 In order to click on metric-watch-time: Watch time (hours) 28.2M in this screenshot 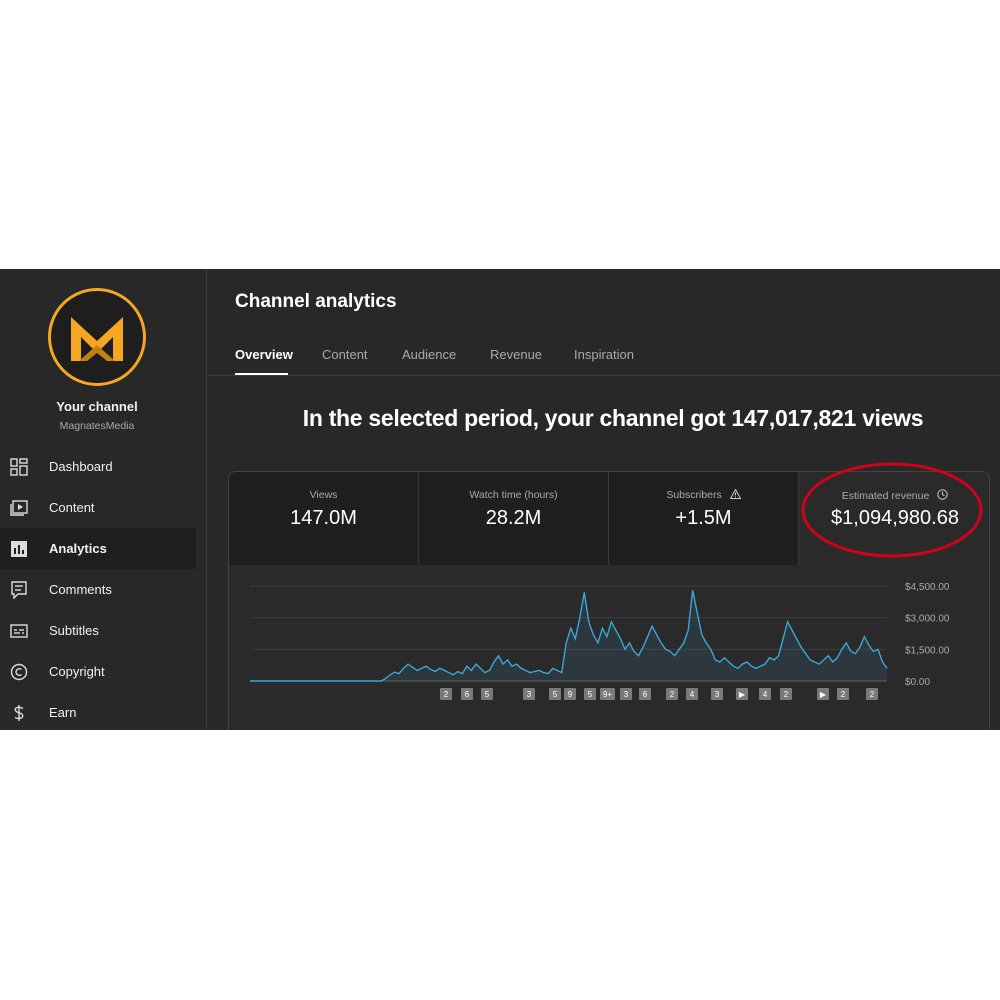, I will do `click(514, 518)`.